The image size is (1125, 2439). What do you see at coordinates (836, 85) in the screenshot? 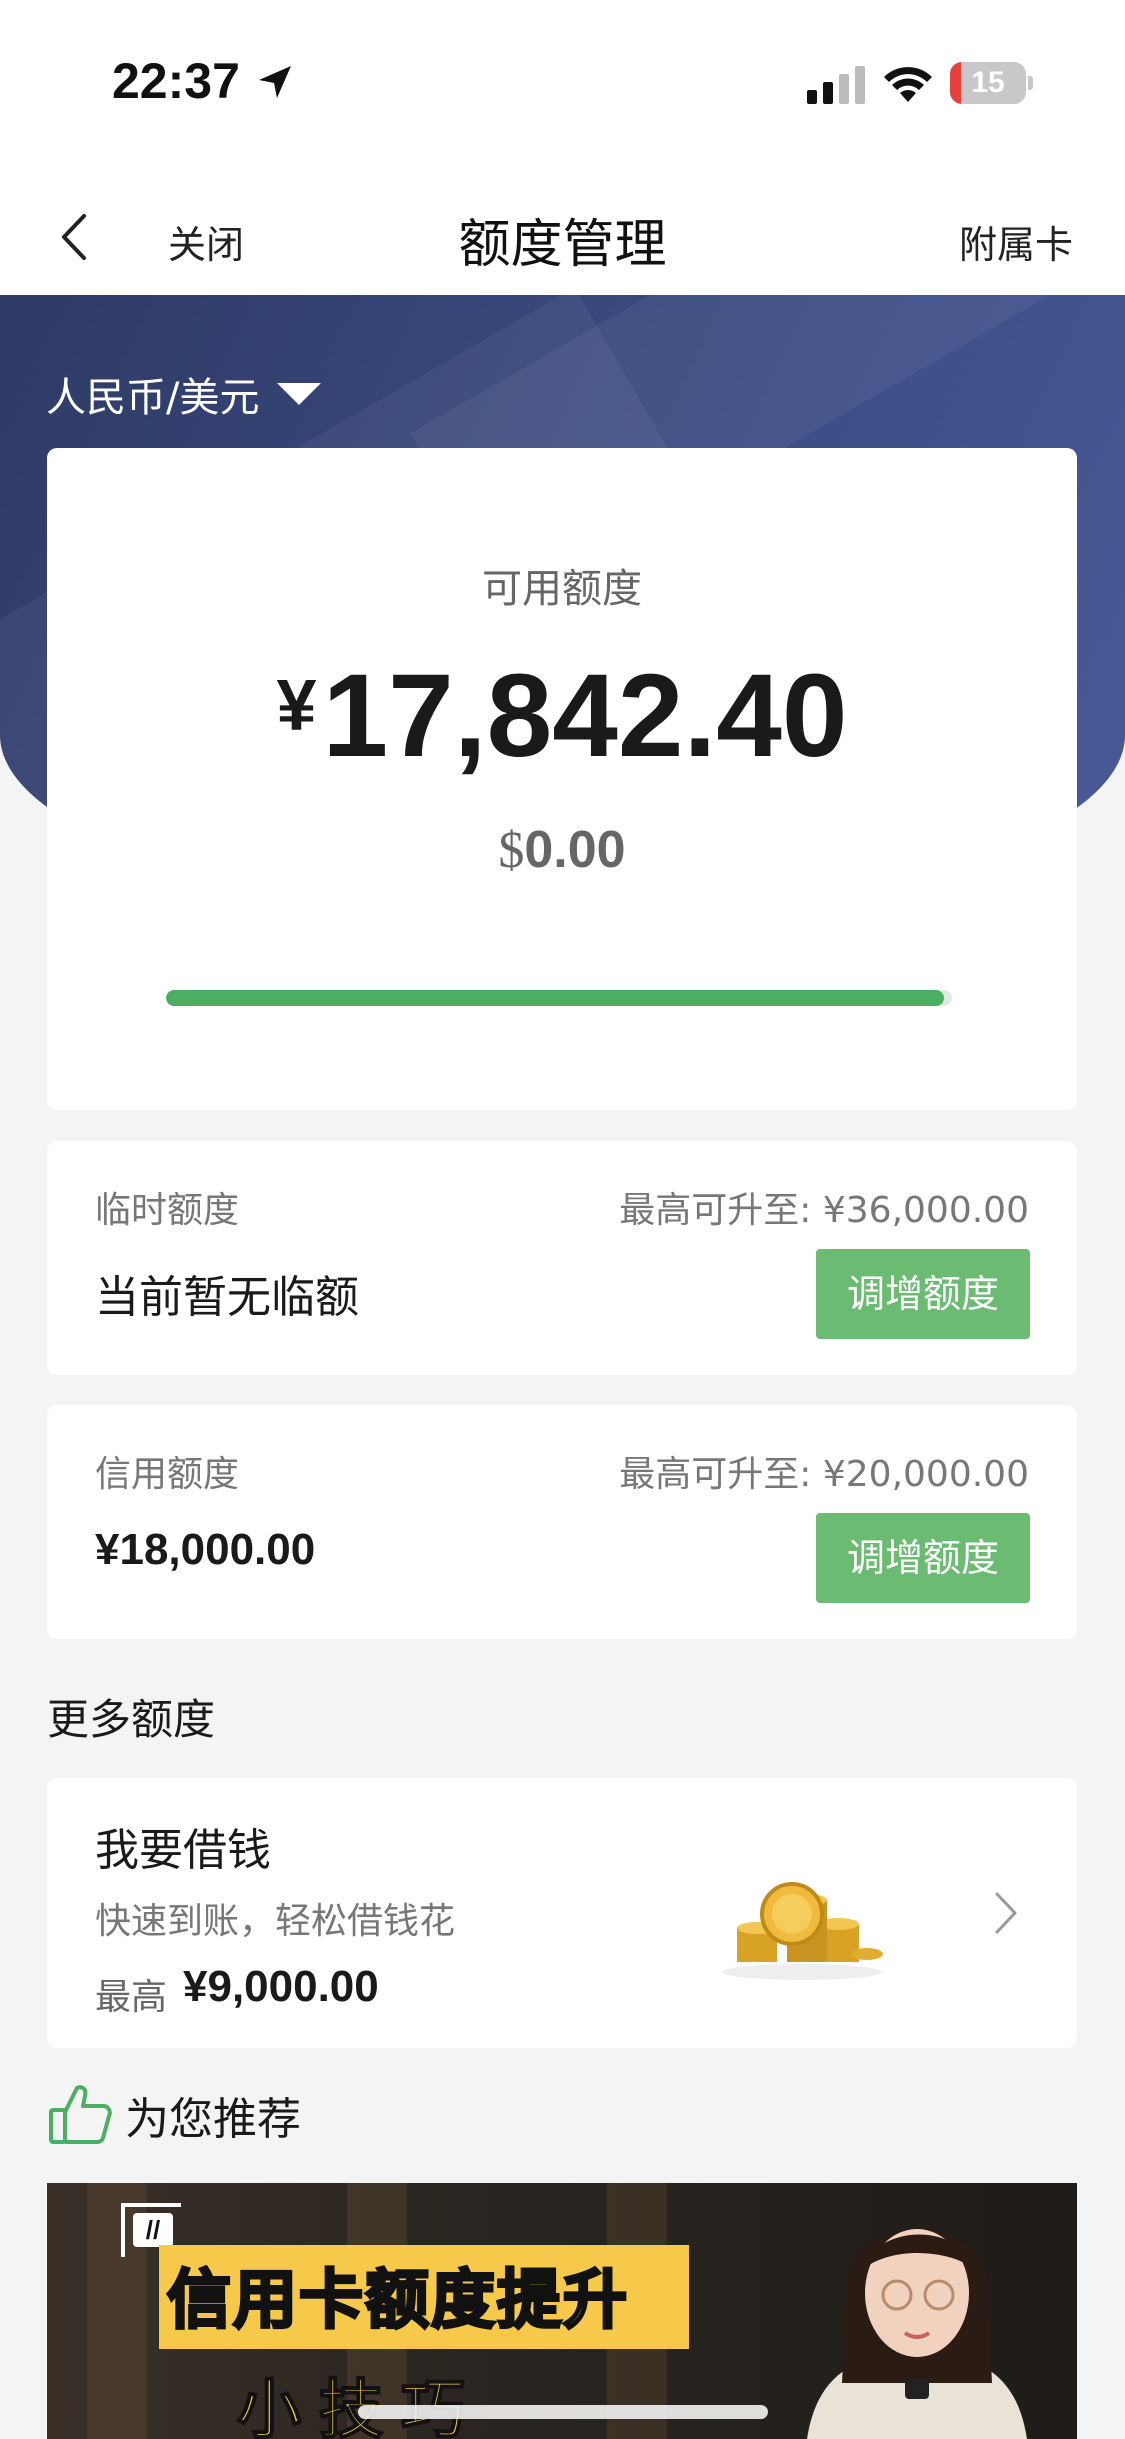
I see `cellular-signal-icon` at bounding box center [836, 85].